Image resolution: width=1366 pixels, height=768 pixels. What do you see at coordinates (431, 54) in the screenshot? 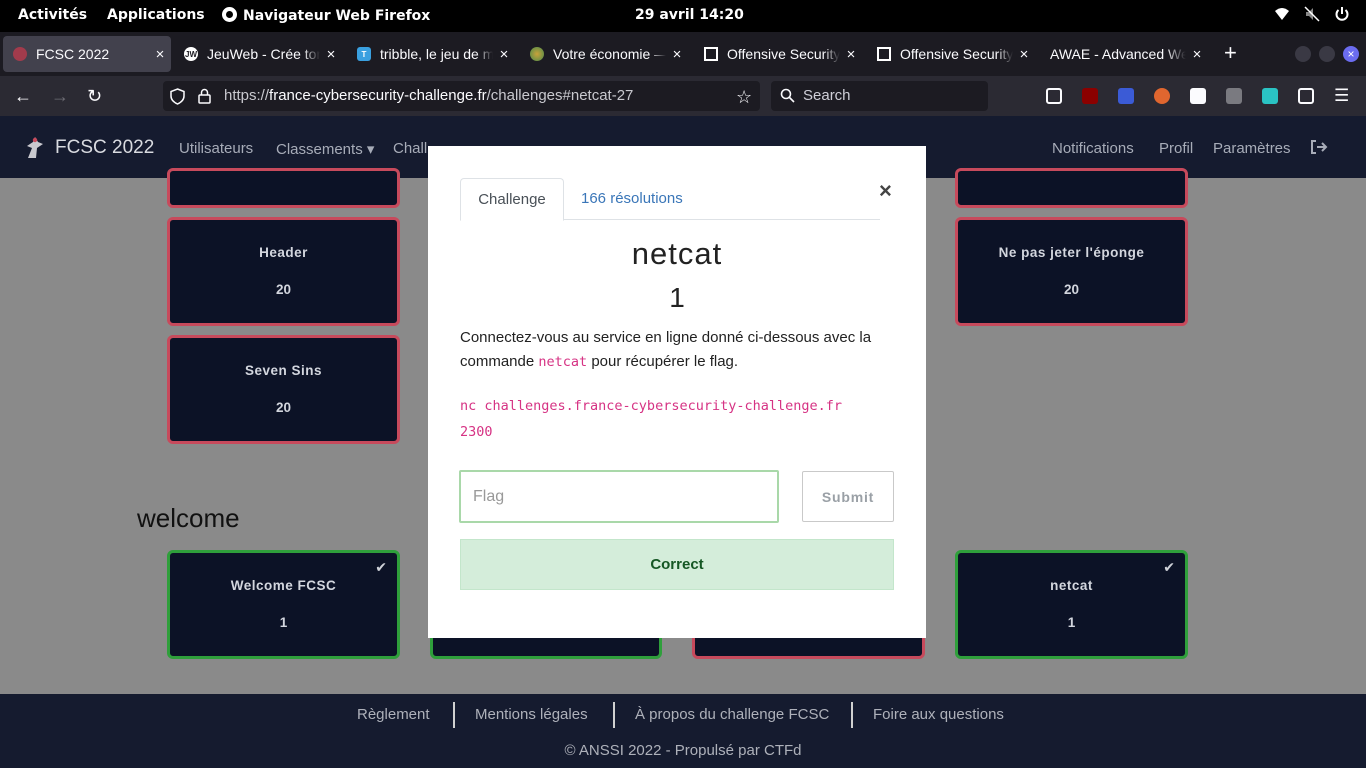
I see `tab-tribble: T tribble, le jeu de m ×` at bounding box center [431, 54].